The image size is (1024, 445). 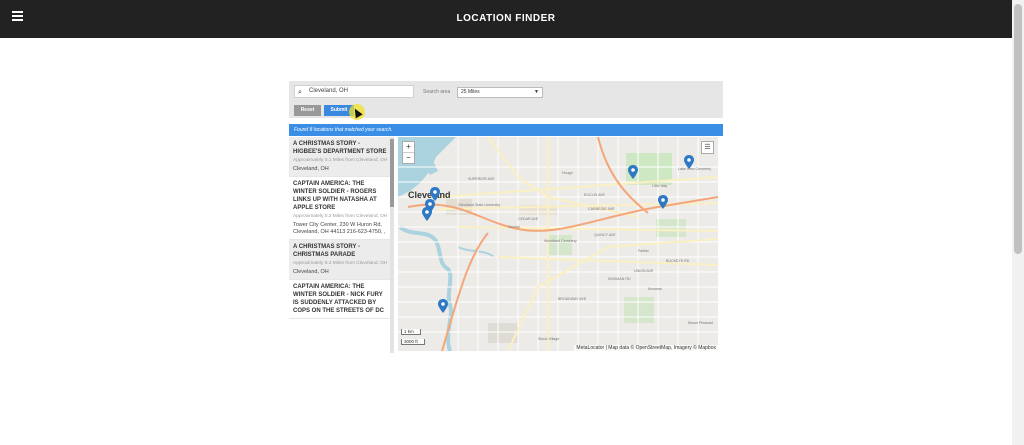 What do you see at coordinates (408, 158) in the screenshot?
I see `zoom-out-button: −` at bounding box center [408, 158].